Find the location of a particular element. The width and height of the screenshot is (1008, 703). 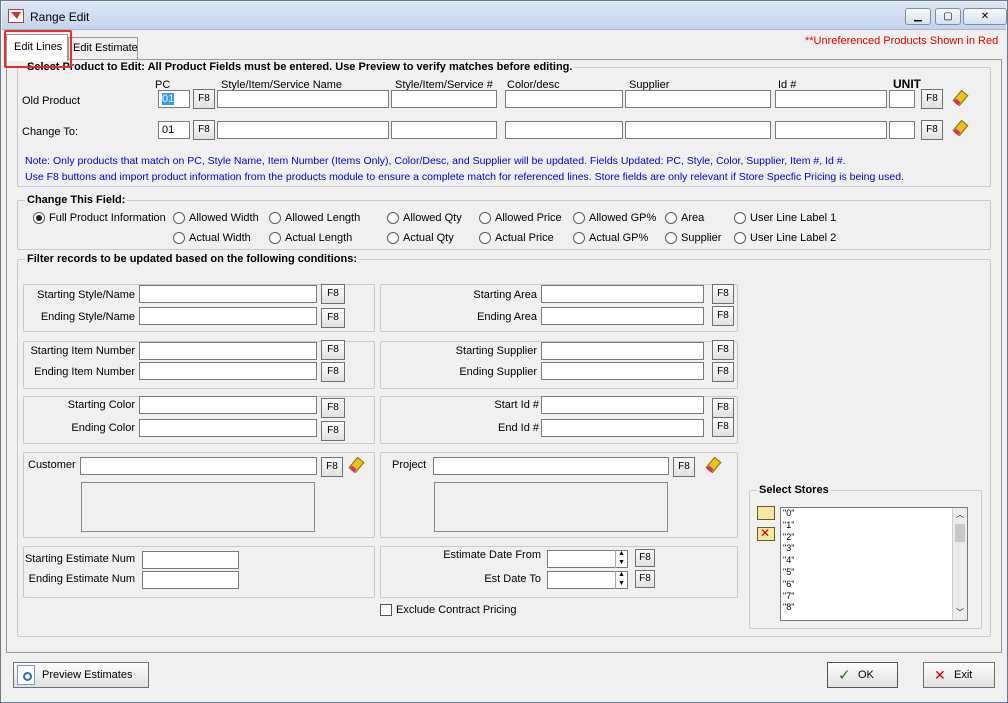

old-id-field is located at coordinates (831, 99).